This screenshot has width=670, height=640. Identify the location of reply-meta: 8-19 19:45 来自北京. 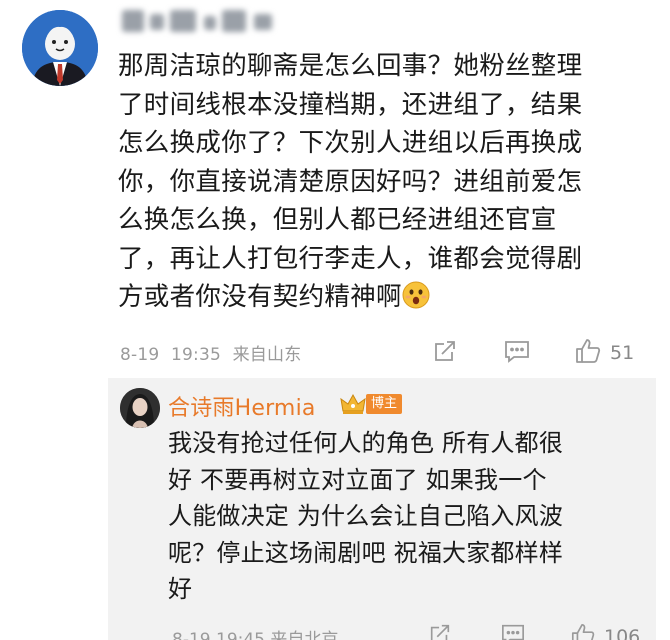
(255, 632).